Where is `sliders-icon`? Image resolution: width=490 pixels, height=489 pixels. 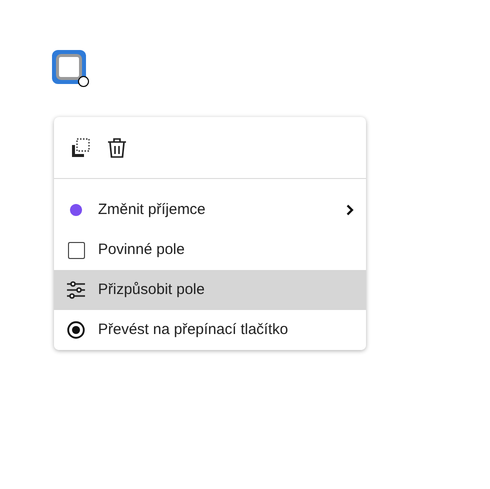 sliders-icon is located at coordinates (76, 290).